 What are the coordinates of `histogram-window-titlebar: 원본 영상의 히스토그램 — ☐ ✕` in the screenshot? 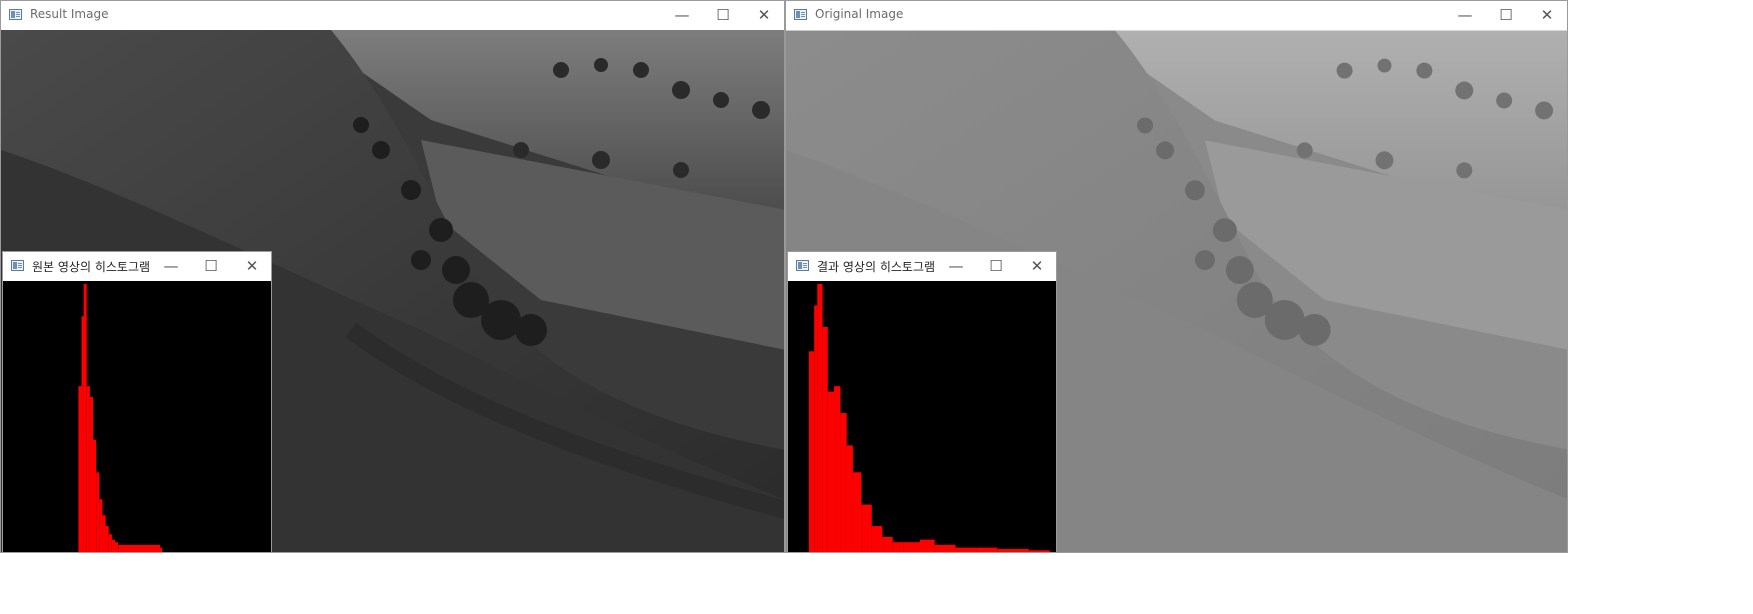 It's located at (137, 266).